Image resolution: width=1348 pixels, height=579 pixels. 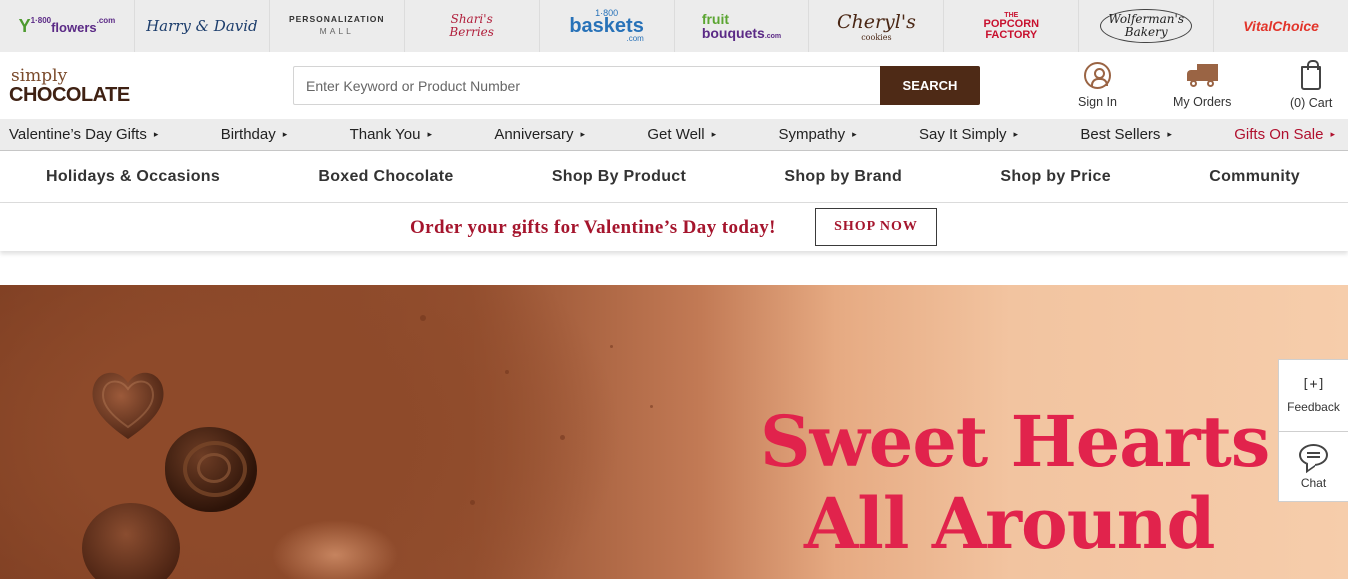 What do you see at coordinates (586, 85) in the screenshot?
I see `search-input` at bounding box center [586, 85].